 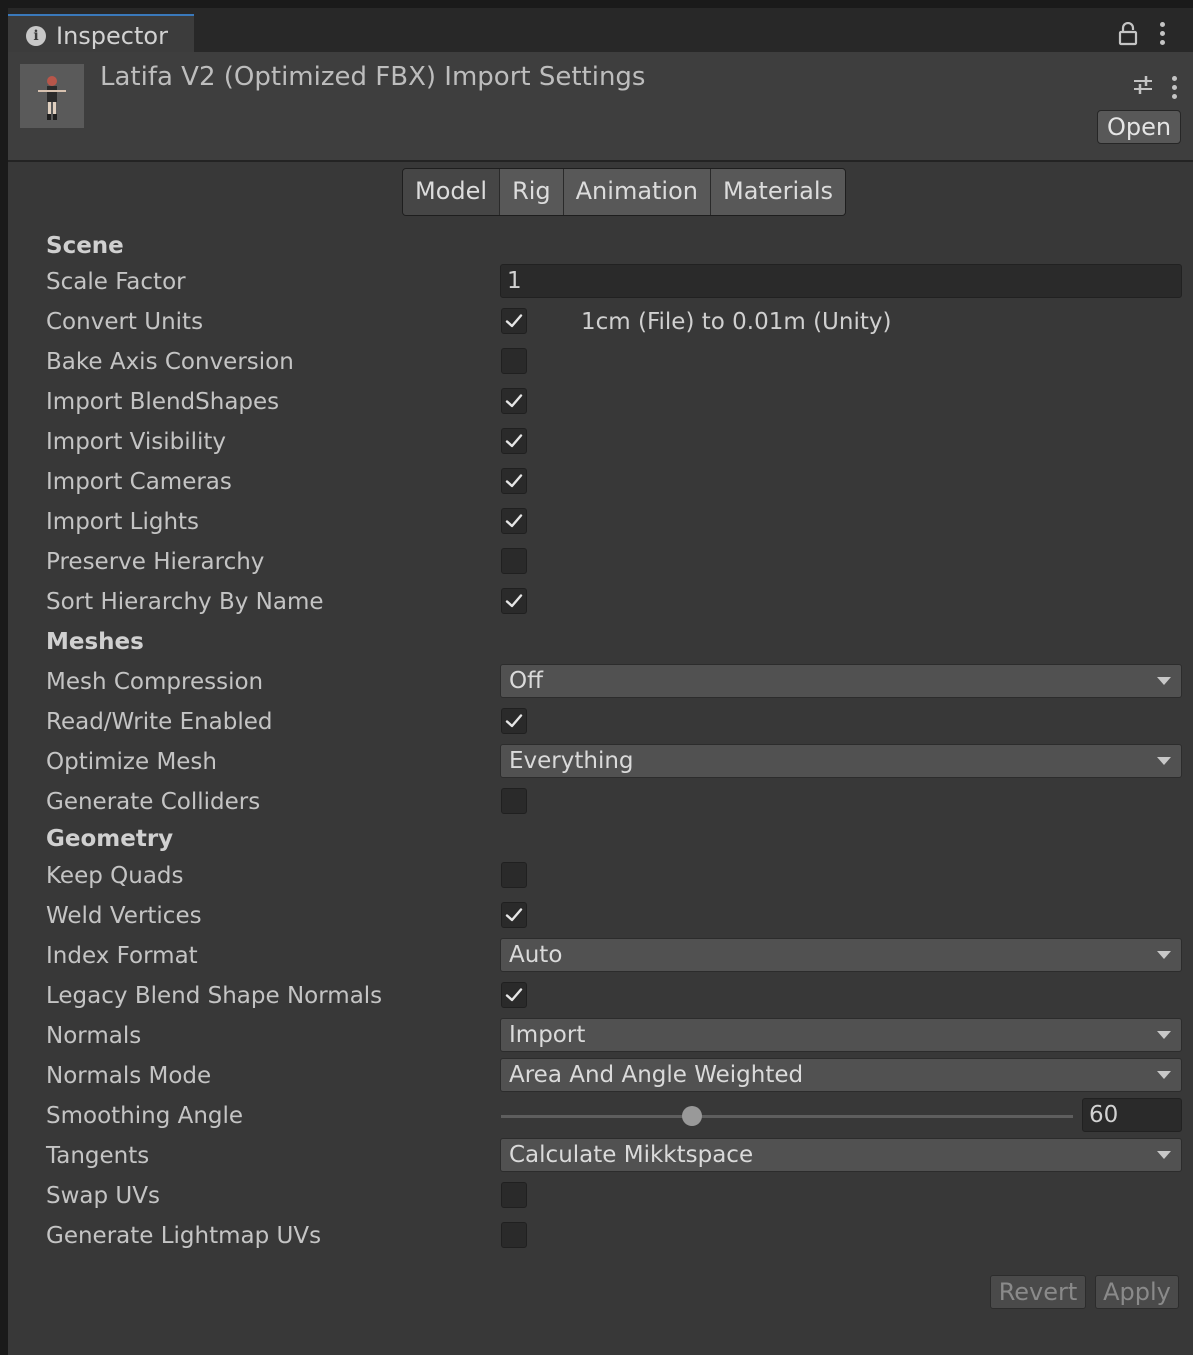 I want to click on smoothing-angle-slider-track, so click(x=787, y=1116).